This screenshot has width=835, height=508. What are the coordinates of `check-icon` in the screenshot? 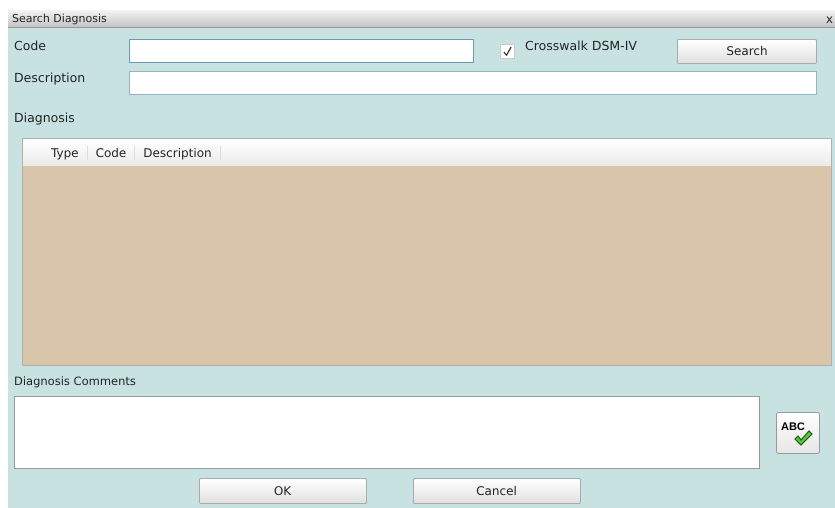 It's located at (803, 437).